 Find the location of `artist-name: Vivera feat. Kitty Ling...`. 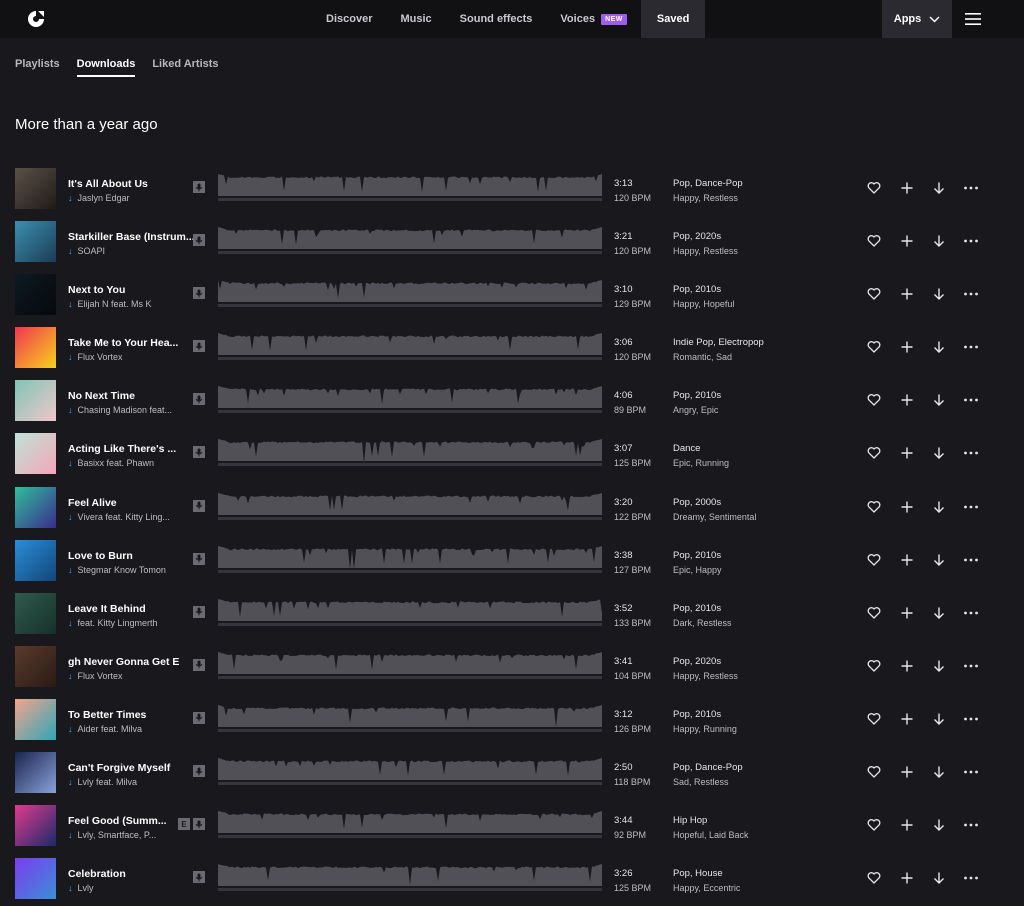

artist-name: Vivera feat. Kitty Ling... is located at coordinates (124, 517).